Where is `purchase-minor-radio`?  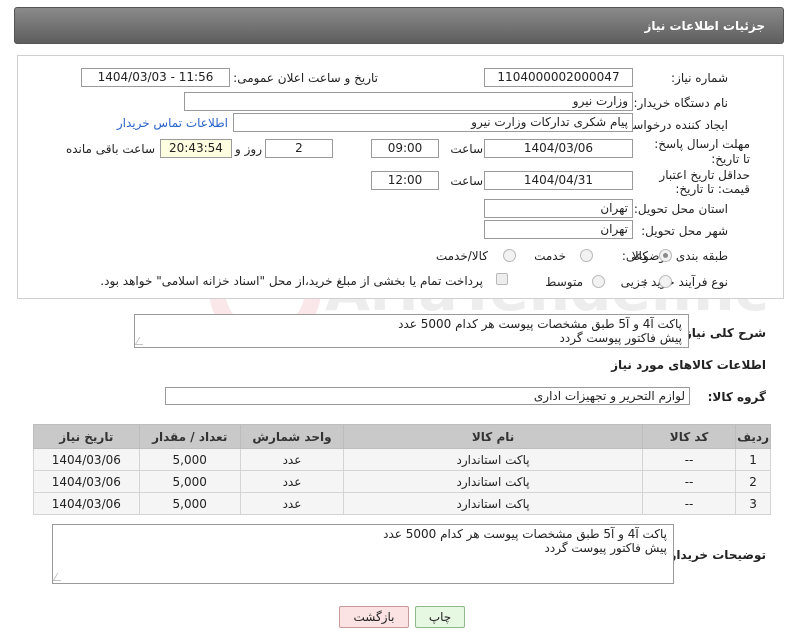 purchase-minor-radio is located at coordinates (665, 281).